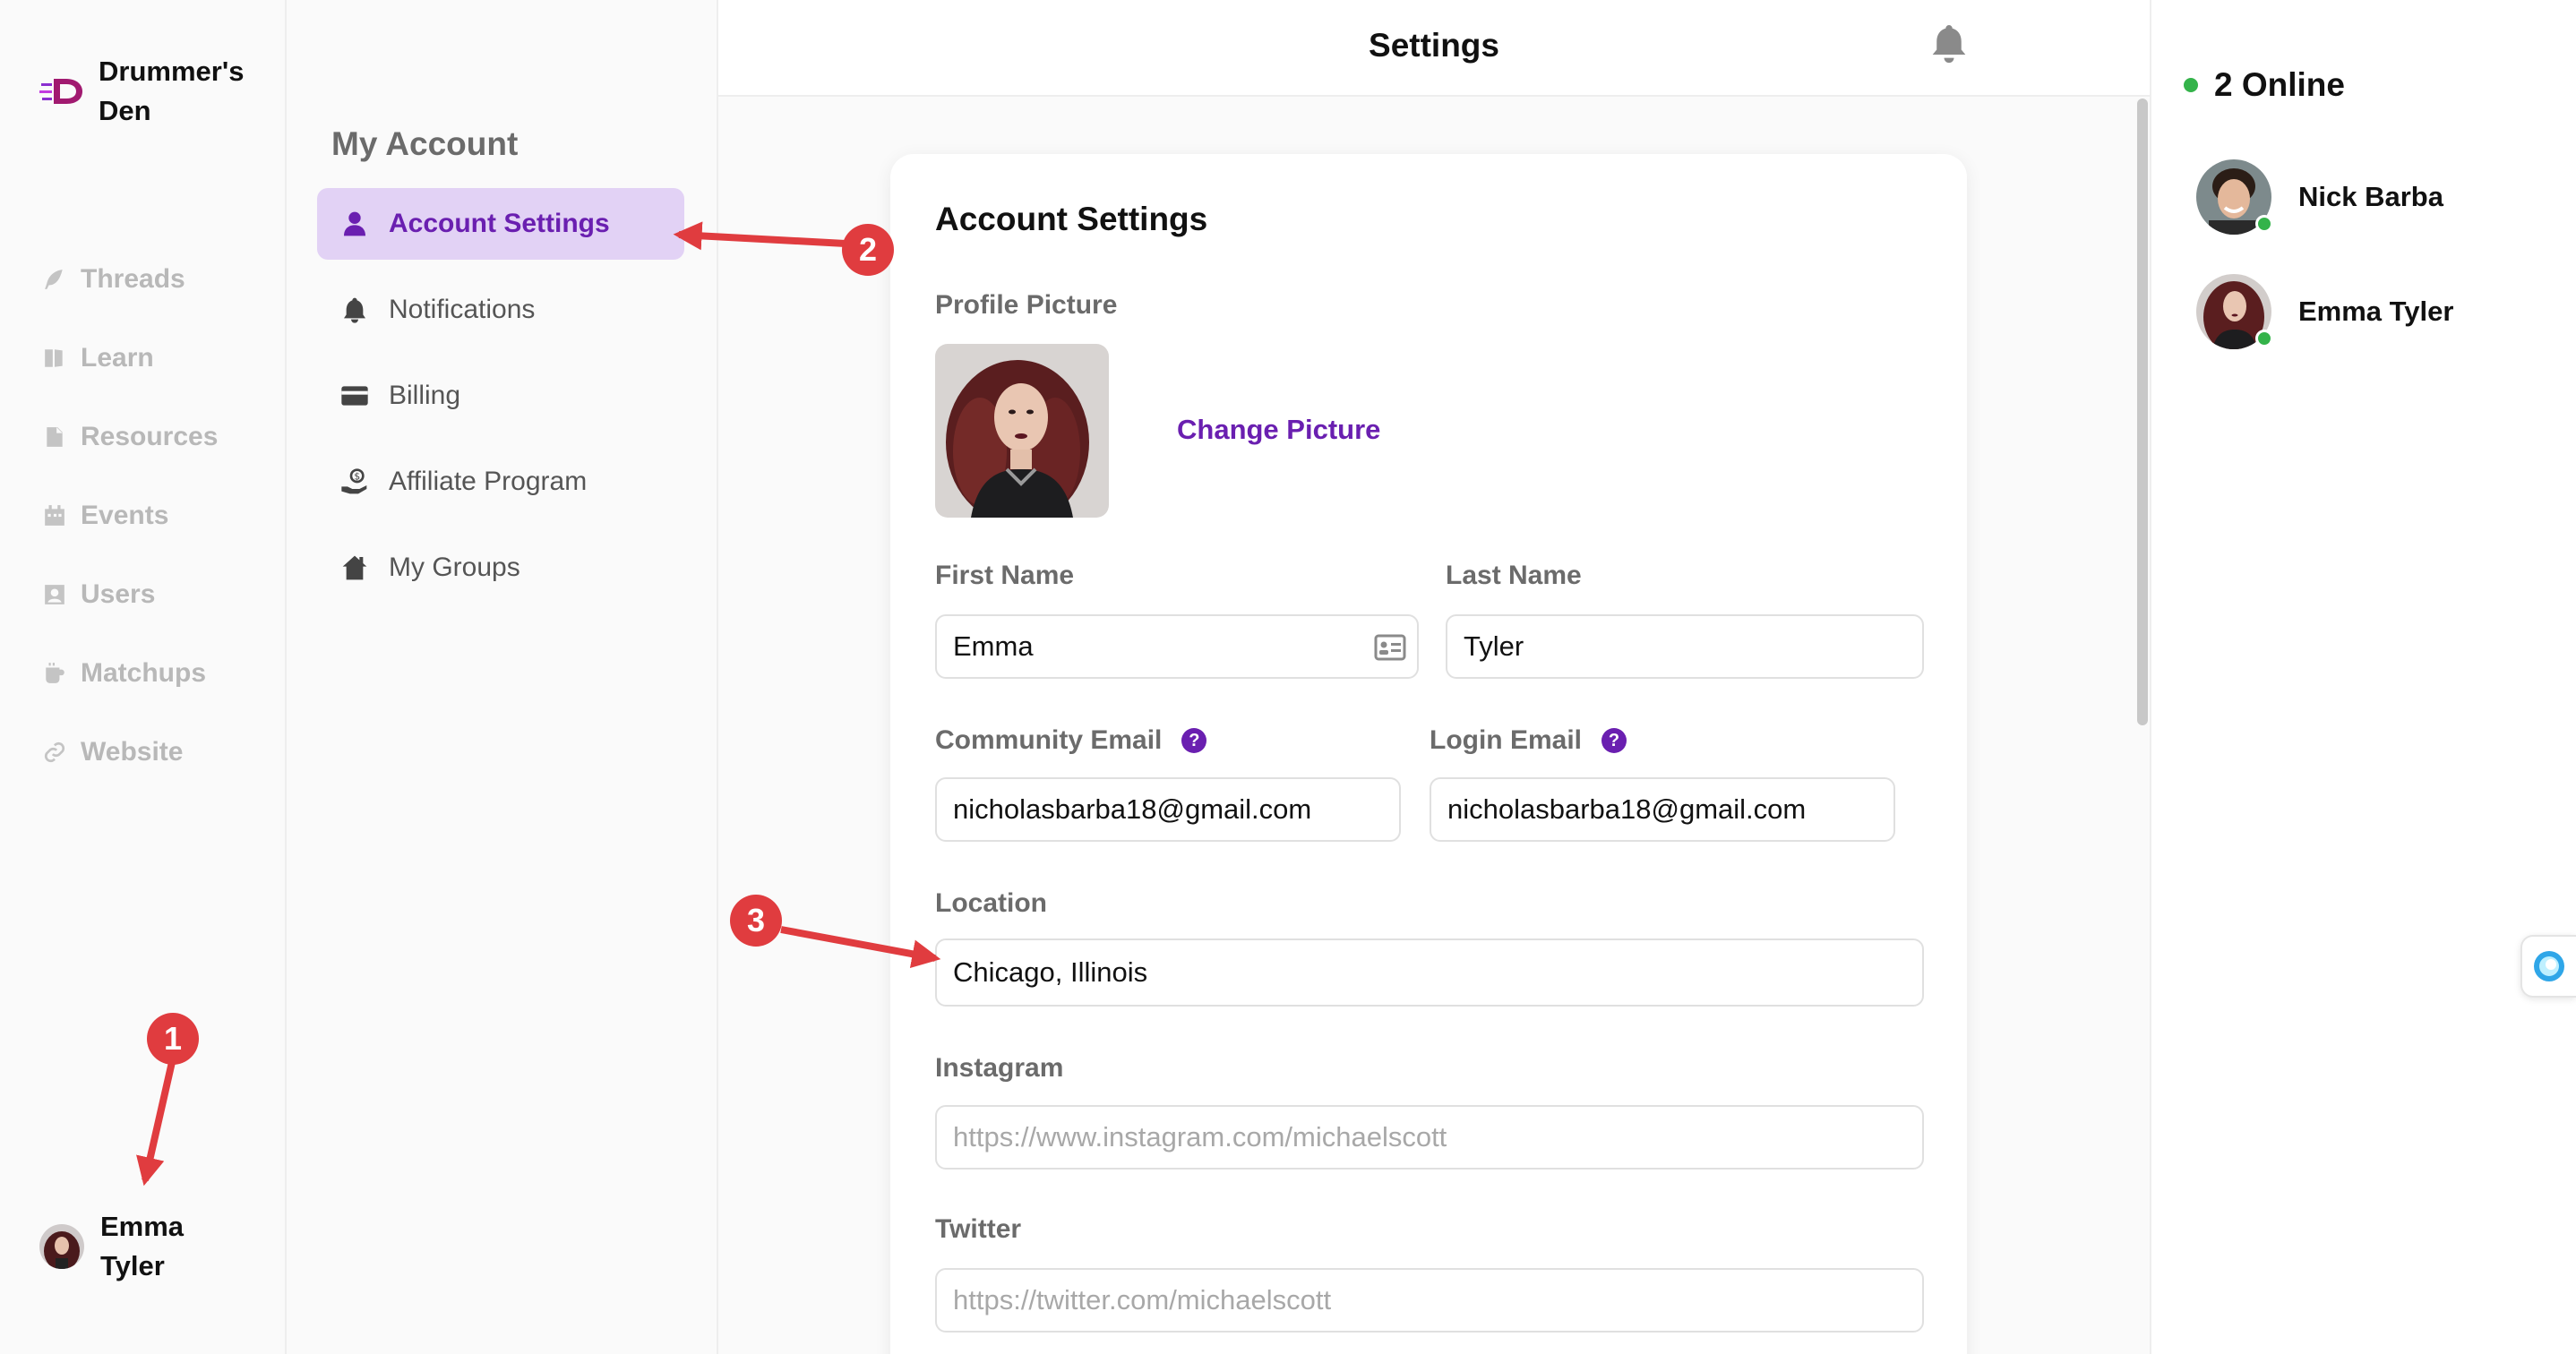  What do you see at coordinates (118, 594) in the screenshot?
I see `nav-item-label: Users` at bounding box center [118, 594].